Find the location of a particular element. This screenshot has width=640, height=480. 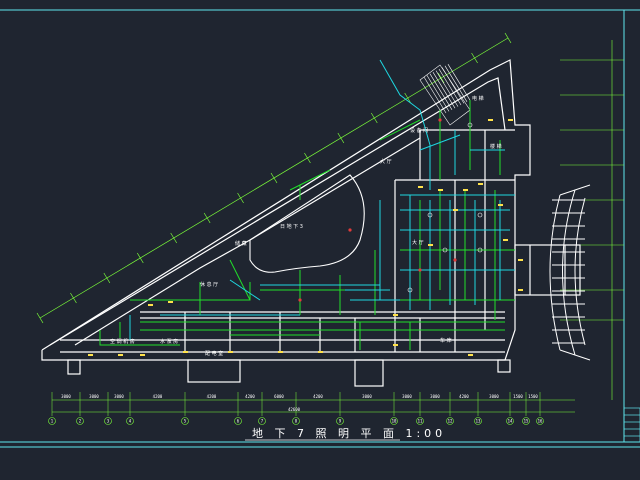

total-dimension: 42600 is located at coordinates (294, 409).